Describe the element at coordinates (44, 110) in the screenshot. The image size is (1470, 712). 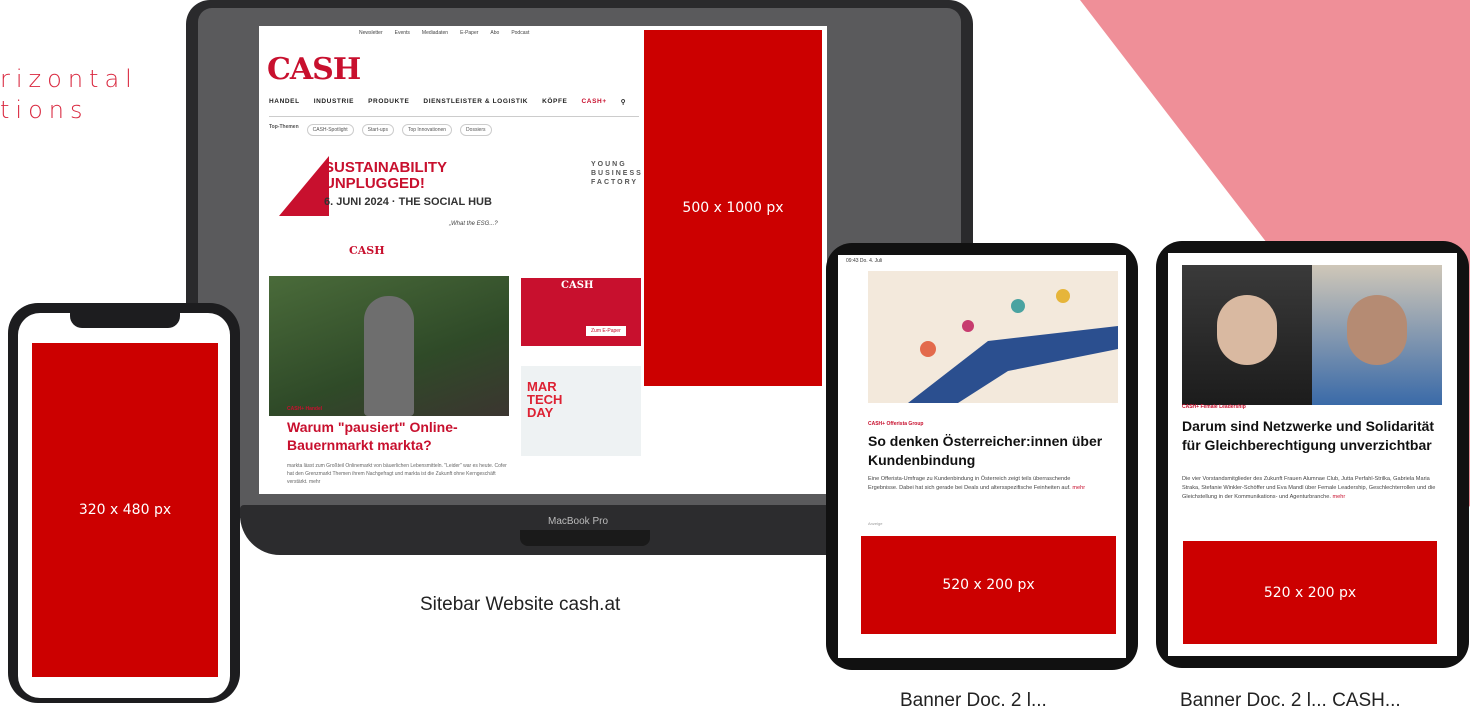
I see `section-heading-line2: tions` at that location.